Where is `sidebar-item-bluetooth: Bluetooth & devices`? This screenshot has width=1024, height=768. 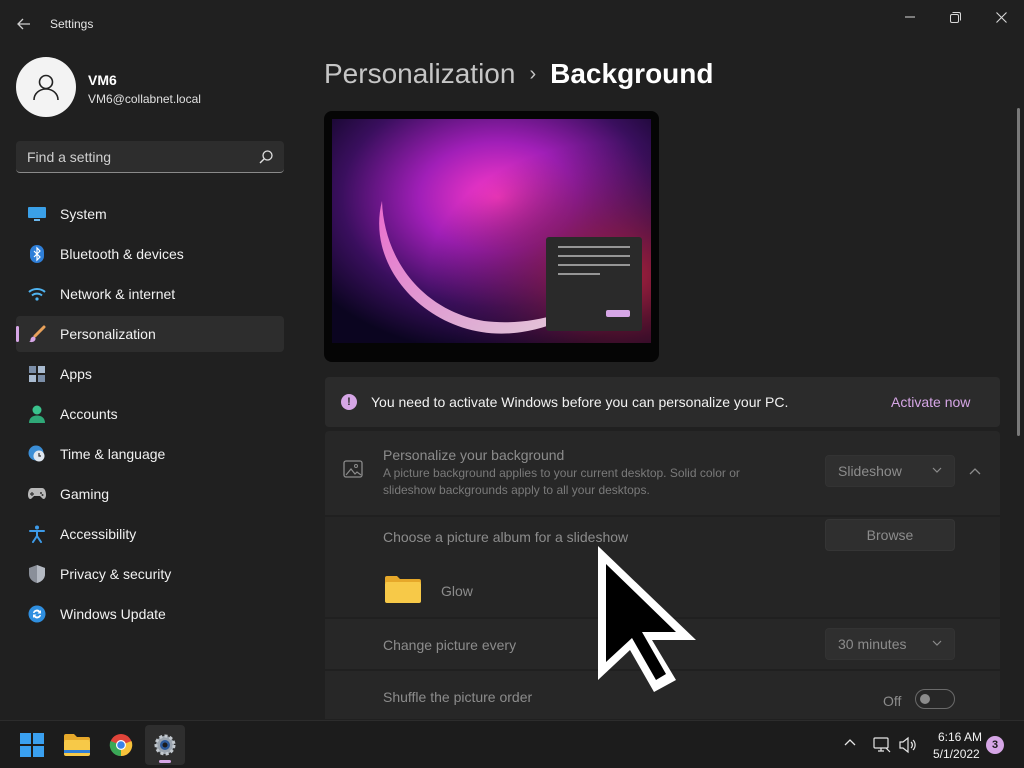
sidebar-item-bluetooth: Bluetooth & devices is located at coordinates (150, 254).